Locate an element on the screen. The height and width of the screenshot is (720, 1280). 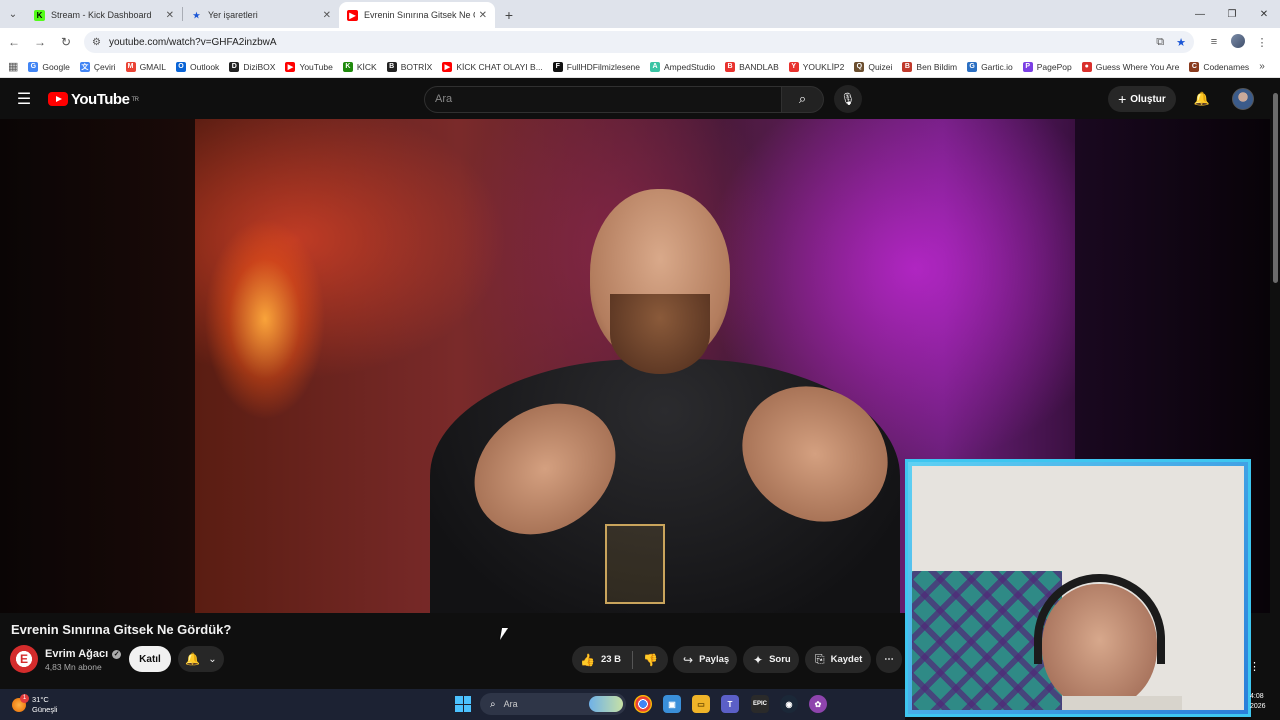
bookmark-label: Gartic.io is located at coordinates (997, 66).